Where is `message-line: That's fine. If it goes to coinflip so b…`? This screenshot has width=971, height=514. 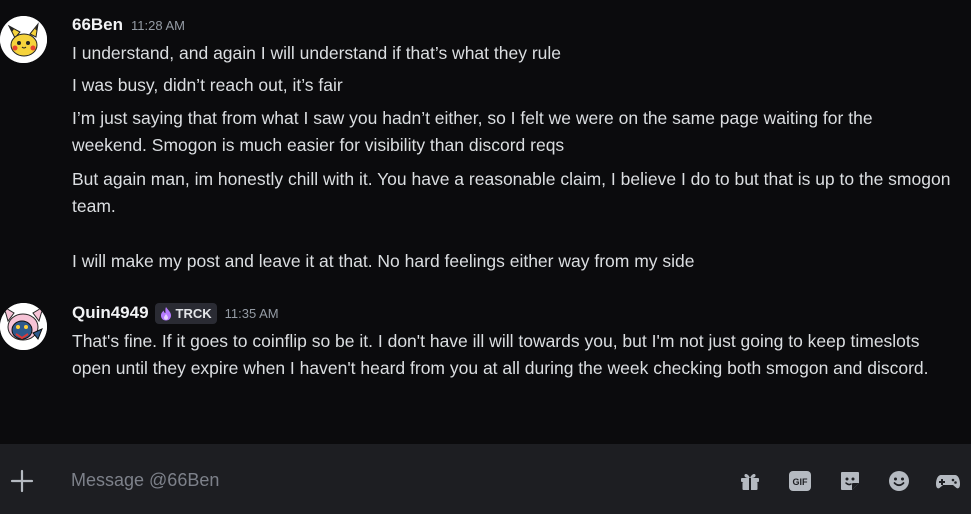
message-line: That's fine. If it goes to coinflip so b… is located at coordinates (500, 354).